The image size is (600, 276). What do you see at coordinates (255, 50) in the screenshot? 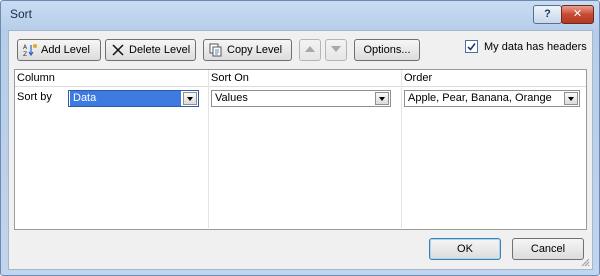
I see `copy-level-label: Copy Level` at bounding box center [255, 50].